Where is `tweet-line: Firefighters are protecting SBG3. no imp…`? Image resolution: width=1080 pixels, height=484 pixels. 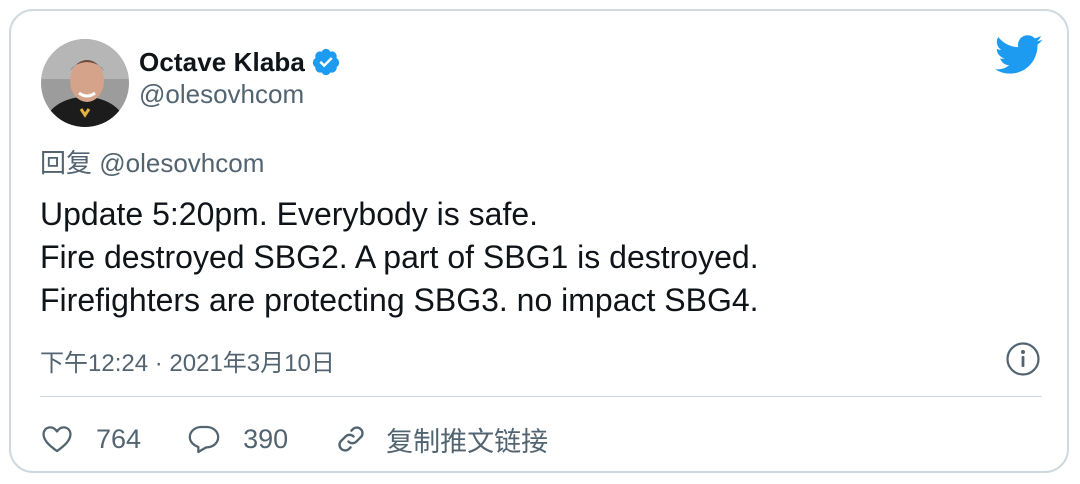
tweet-line: Firefighters are protecting SBG3. no imp… is located at coordinates (399, 300).